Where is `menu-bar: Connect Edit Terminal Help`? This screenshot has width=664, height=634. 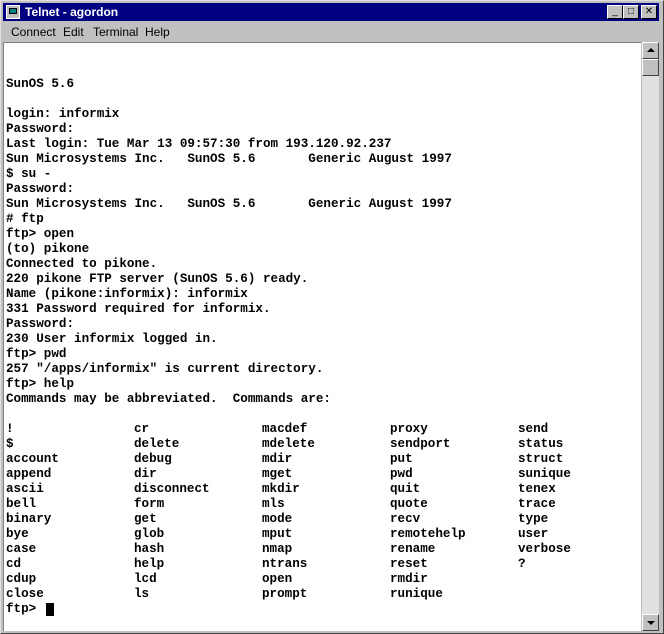 menu-bar: Connect Edit Terminal Help is located at coordinates (331, 32).